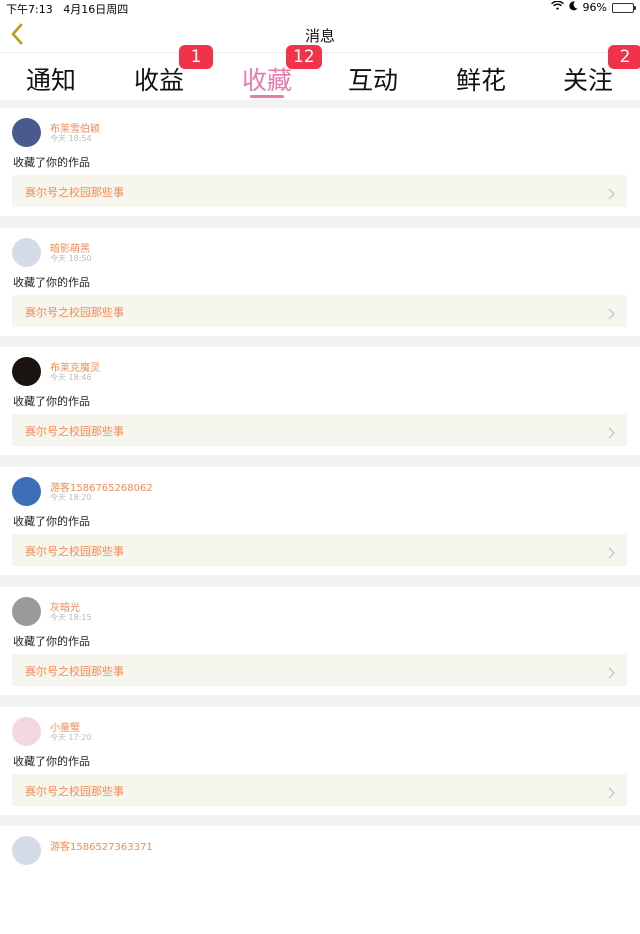 The width and height of the screenshot is (640, 934). Describe the element at coordinates (71, 737) in the screenshot. I see `notification-time: 今天 17:20` at that location.